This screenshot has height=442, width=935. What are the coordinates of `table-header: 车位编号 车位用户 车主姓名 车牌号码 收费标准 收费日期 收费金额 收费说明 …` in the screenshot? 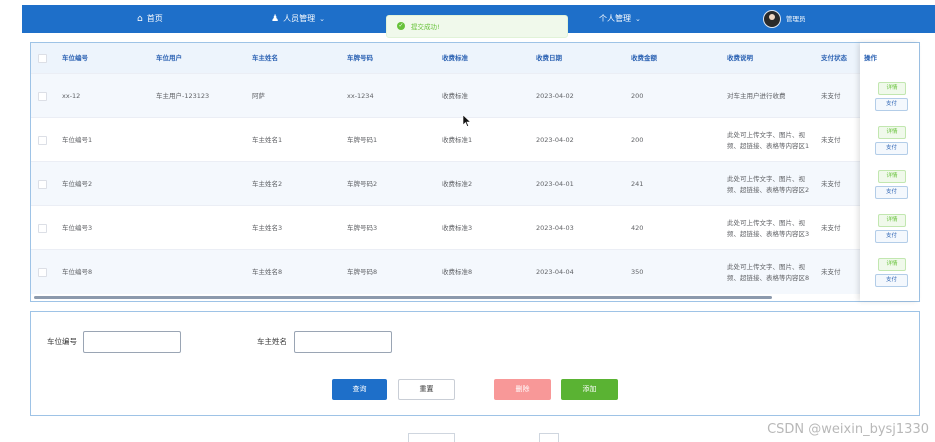 It's located at (475, 58).